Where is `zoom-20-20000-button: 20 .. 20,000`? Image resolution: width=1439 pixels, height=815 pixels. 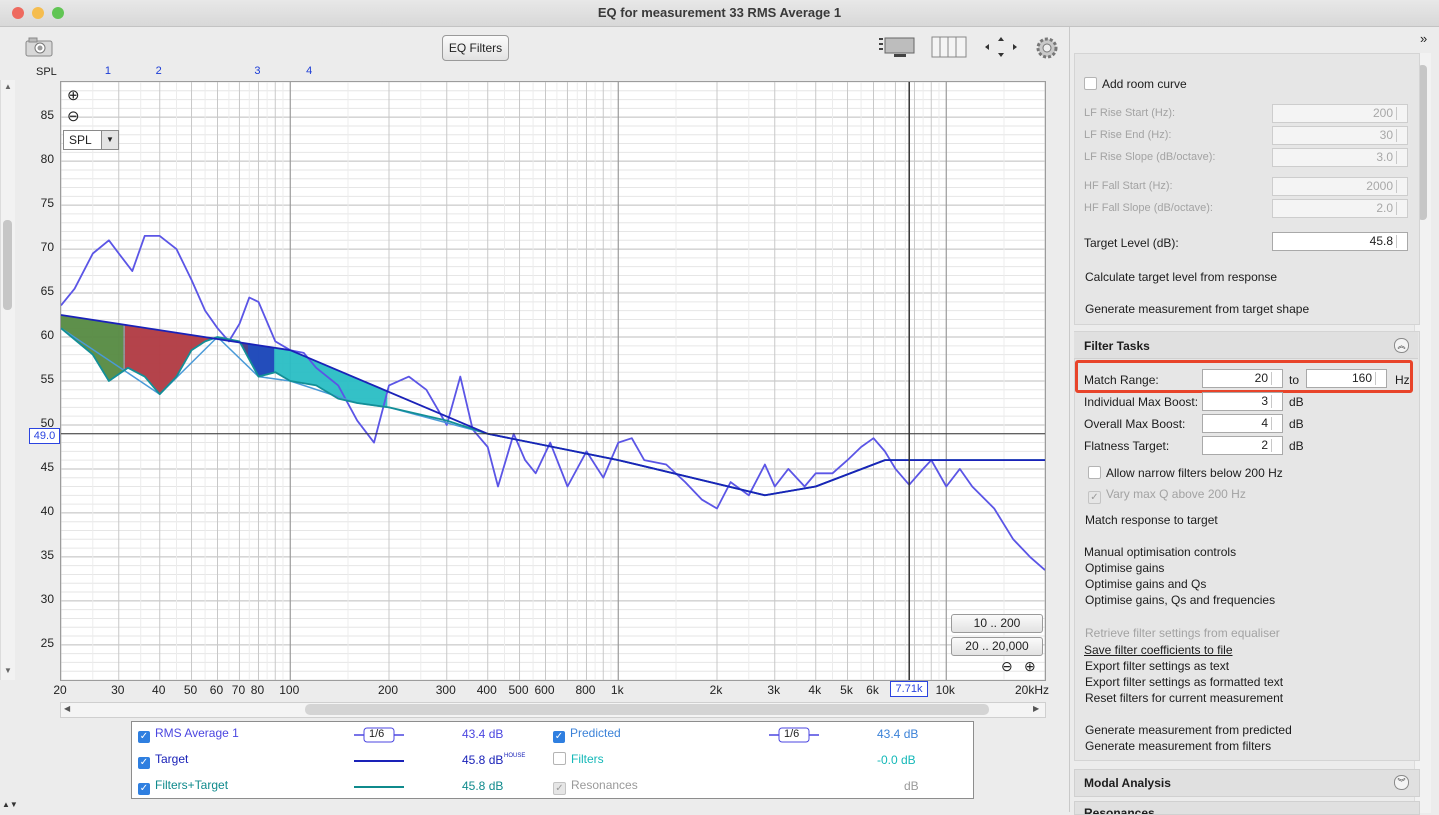
zoom-20-20000-button: 20 .. 20,000 is located at coordinates (997, 646).